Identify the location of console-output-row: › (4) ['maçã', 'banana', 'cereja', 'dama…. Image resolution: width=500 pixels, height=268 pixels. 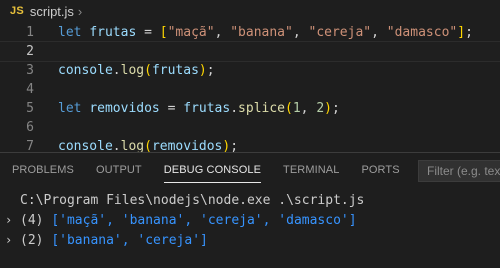
(250, 220).